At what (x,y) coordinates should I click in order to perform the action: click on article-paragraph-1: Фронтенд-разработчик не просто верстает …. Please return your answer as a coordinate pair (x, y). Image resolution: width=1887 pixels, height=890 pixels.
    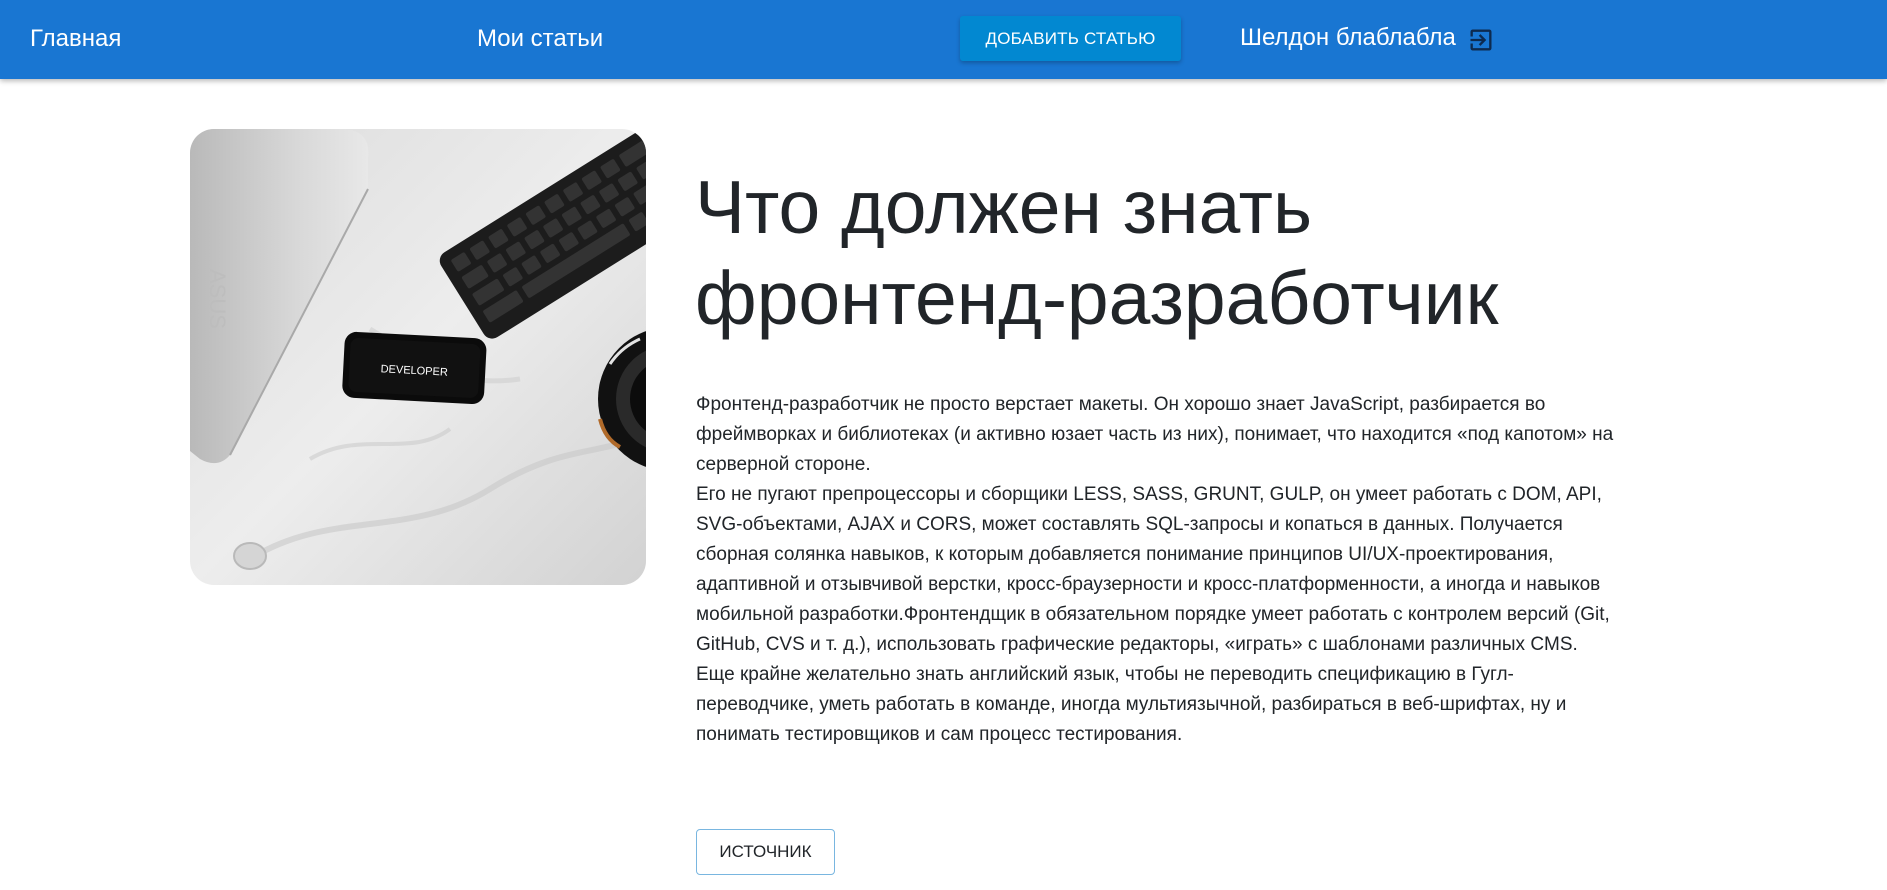
    Looking at the image, I should click on (1155, 434).